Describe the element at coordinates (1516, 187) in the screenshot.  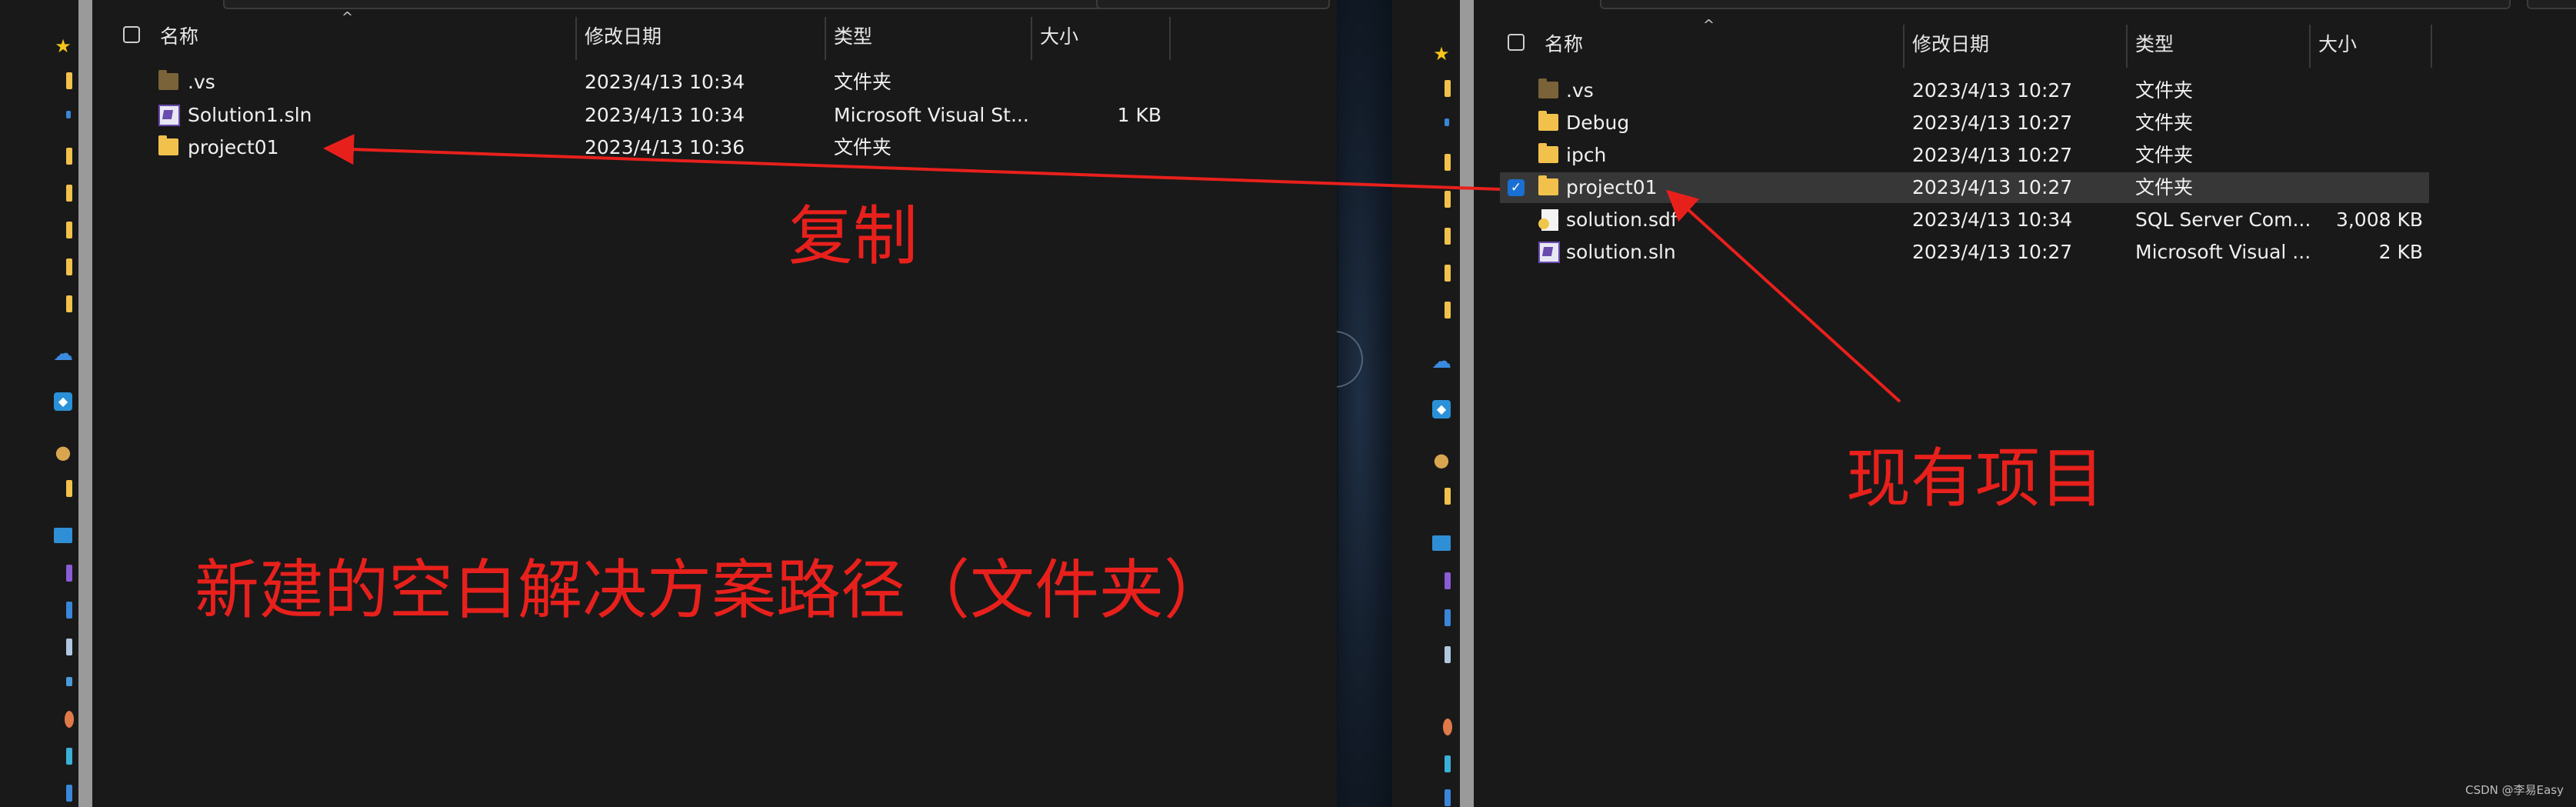
I see `row-checkbox-checked: ✓` at that location.